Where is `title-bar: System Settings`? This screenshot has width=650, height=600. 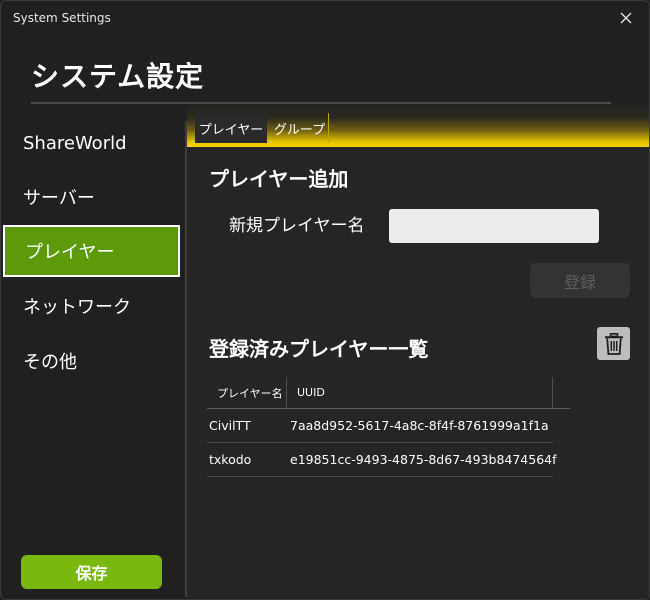
title-bar: System Settings is located at coordinates (325, 18).